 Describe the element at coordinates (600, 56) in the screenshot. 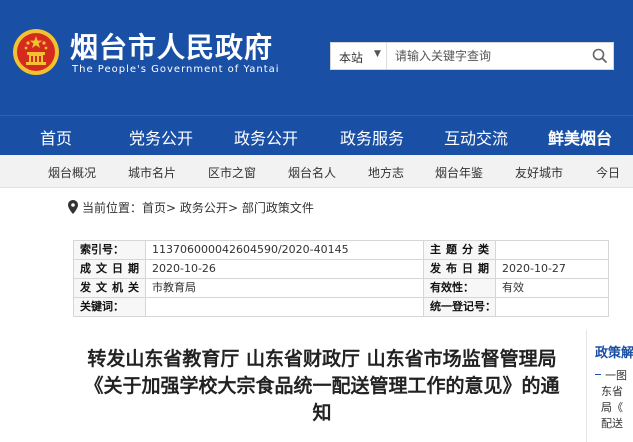

I see `search-icon` at that location.